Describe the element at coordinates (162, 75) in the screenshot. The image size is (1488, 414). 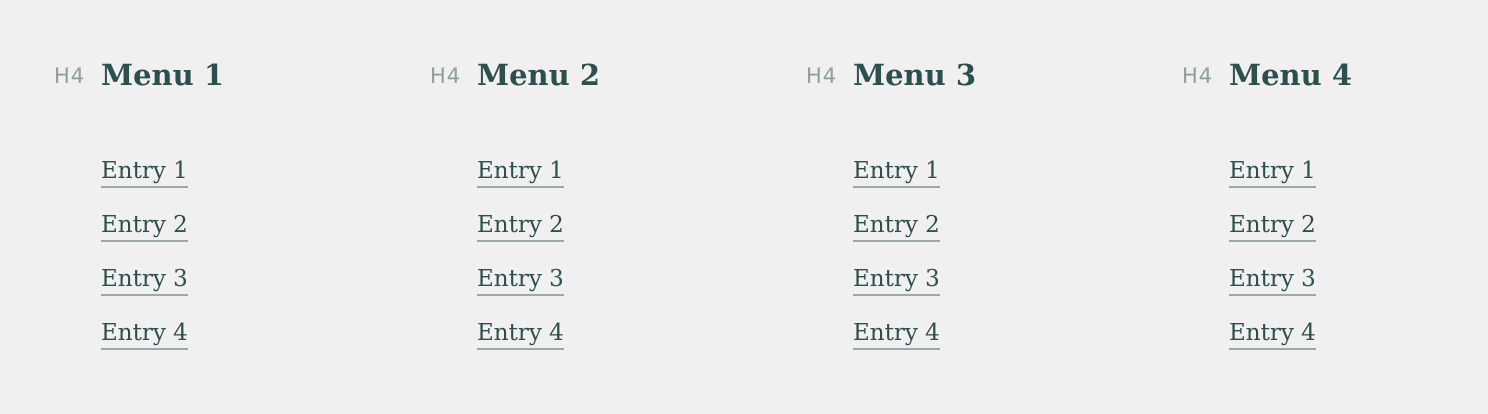
I see `menu-title: Menu 1` at that location.